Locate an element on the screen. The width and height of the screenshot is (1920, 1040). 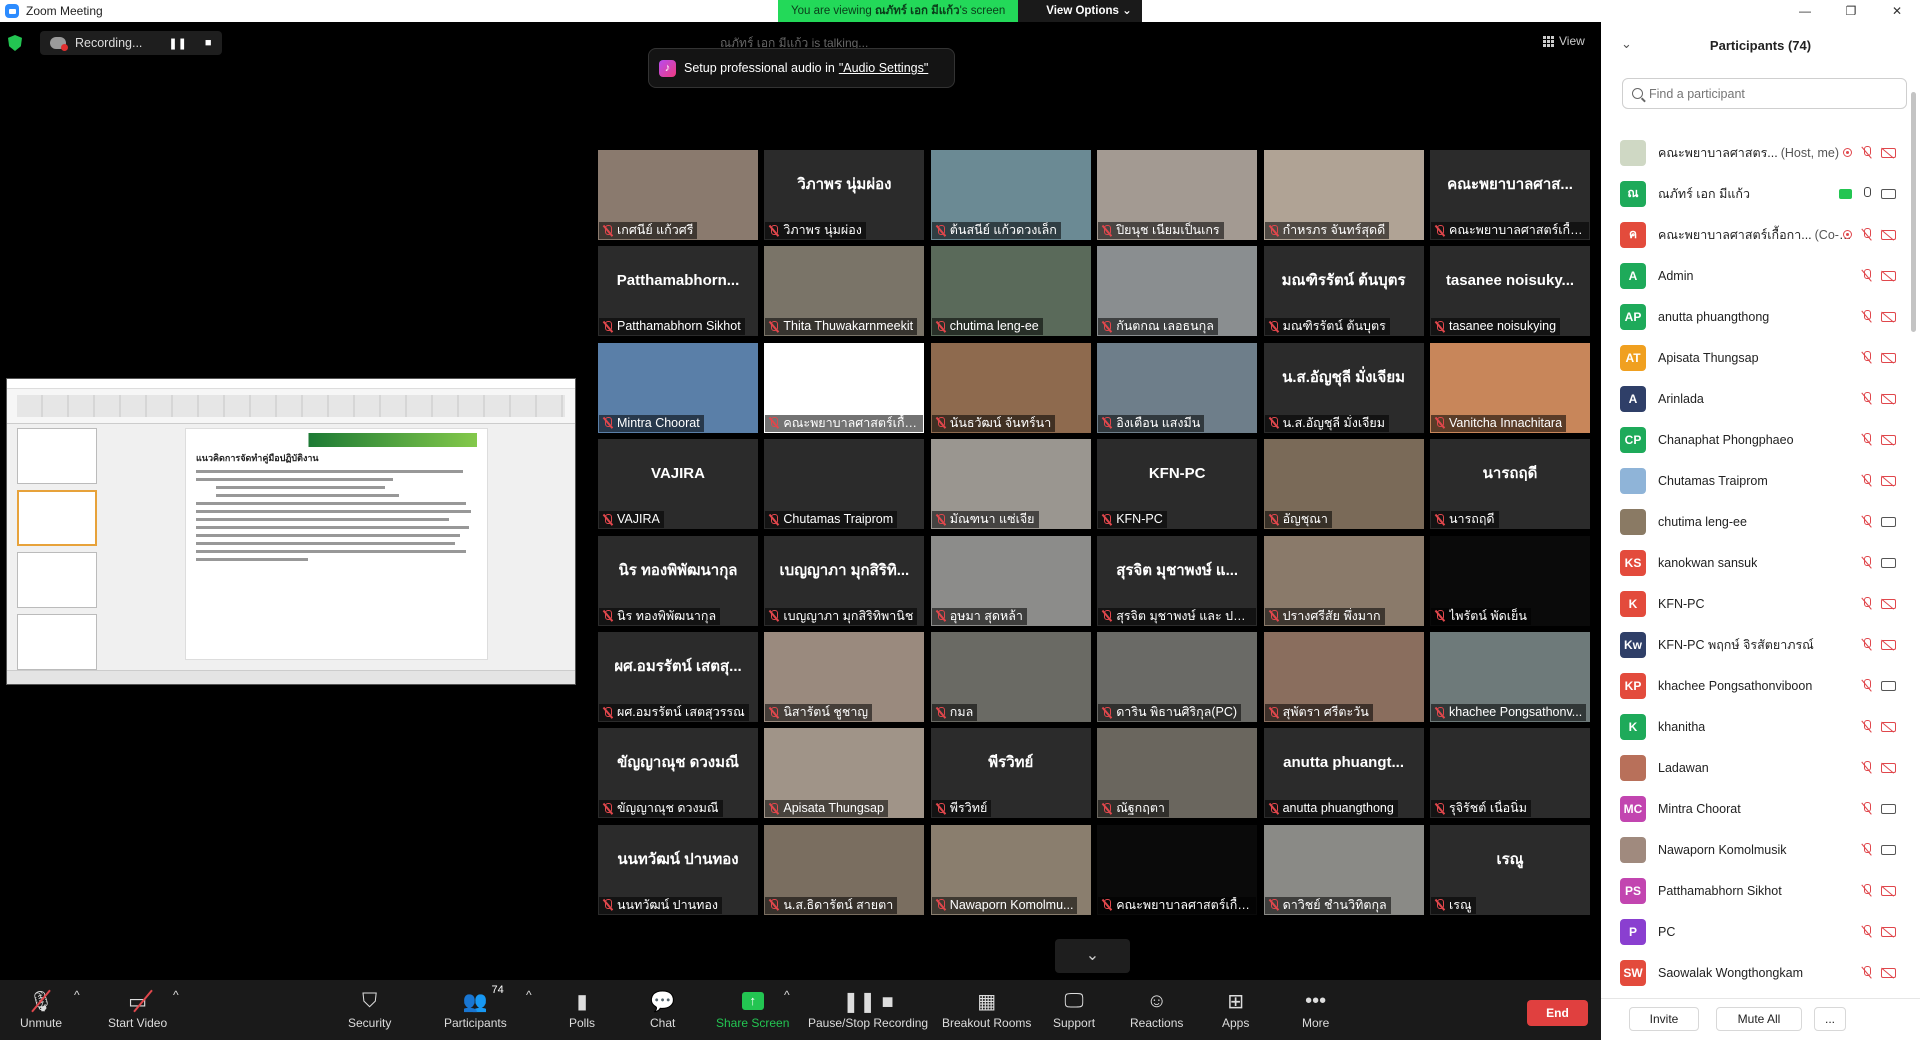
participants-button: 👥 74 Participants is located at coordinates (475, 1007).